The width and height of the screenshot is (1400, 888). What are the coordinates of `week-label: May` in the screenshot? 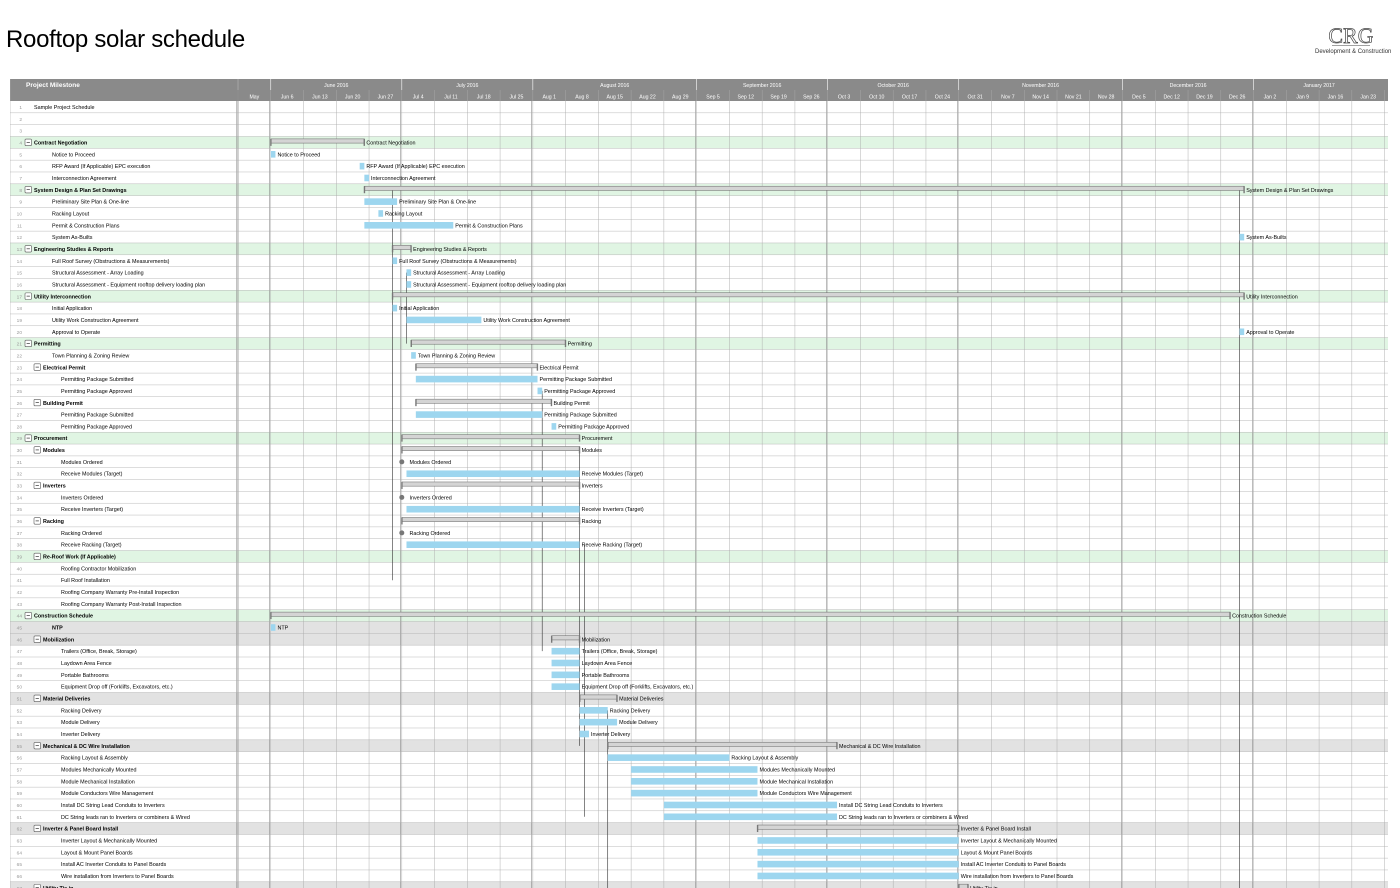 It's located at (254, 98).